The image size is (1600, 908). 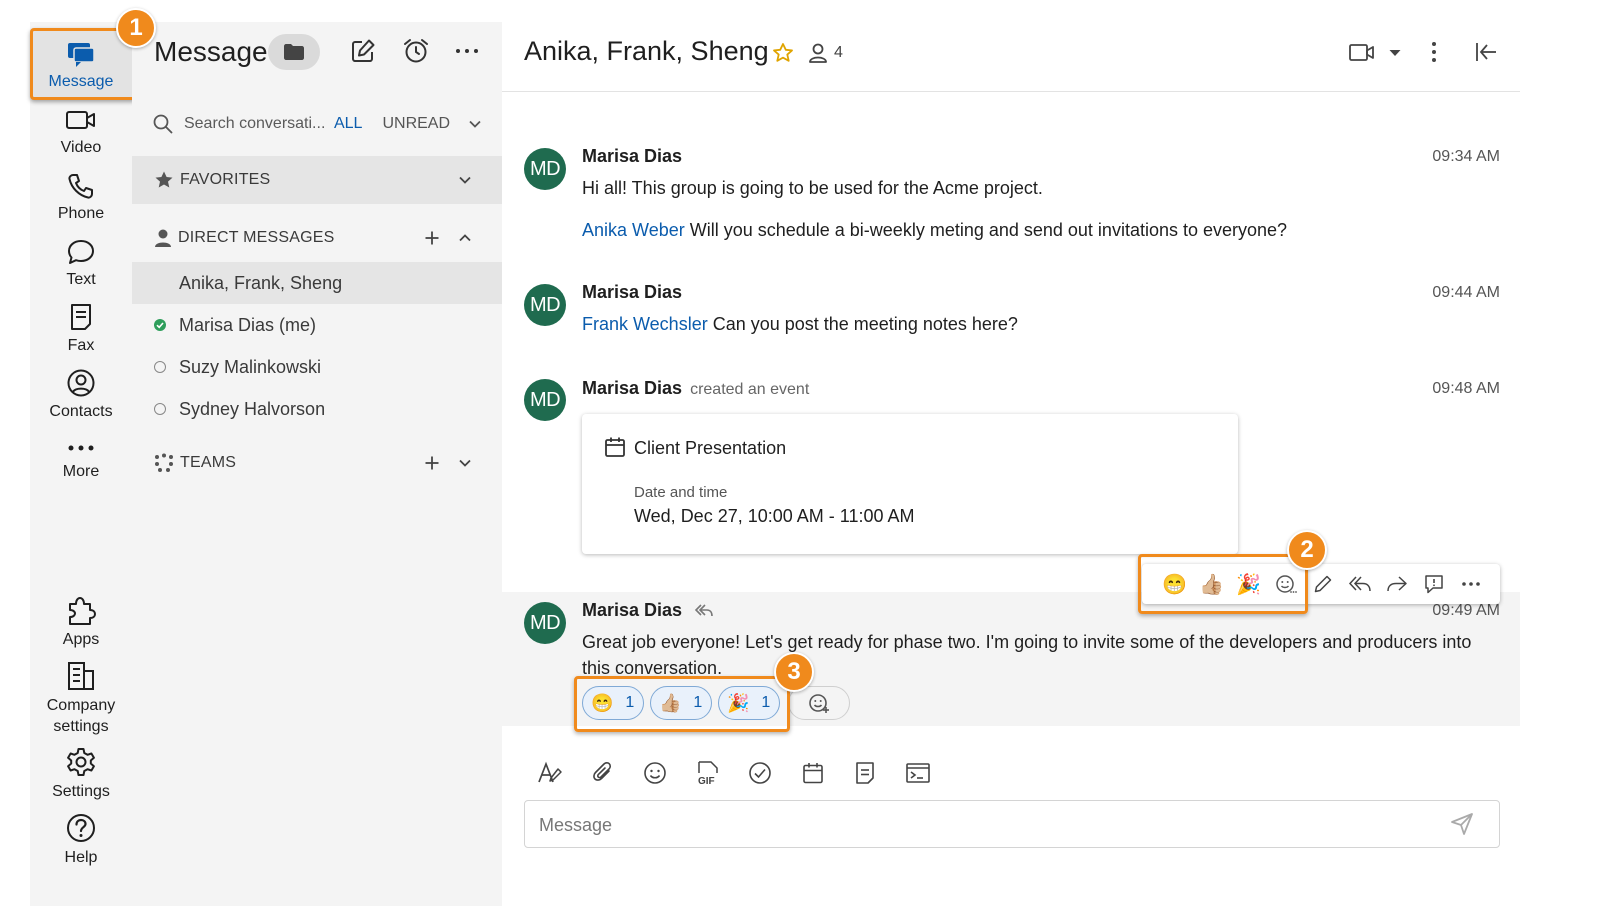 What do you see at coordinates (80, 120) in the screenshot?
I see `video-icon` at bounding box center [80, 120].